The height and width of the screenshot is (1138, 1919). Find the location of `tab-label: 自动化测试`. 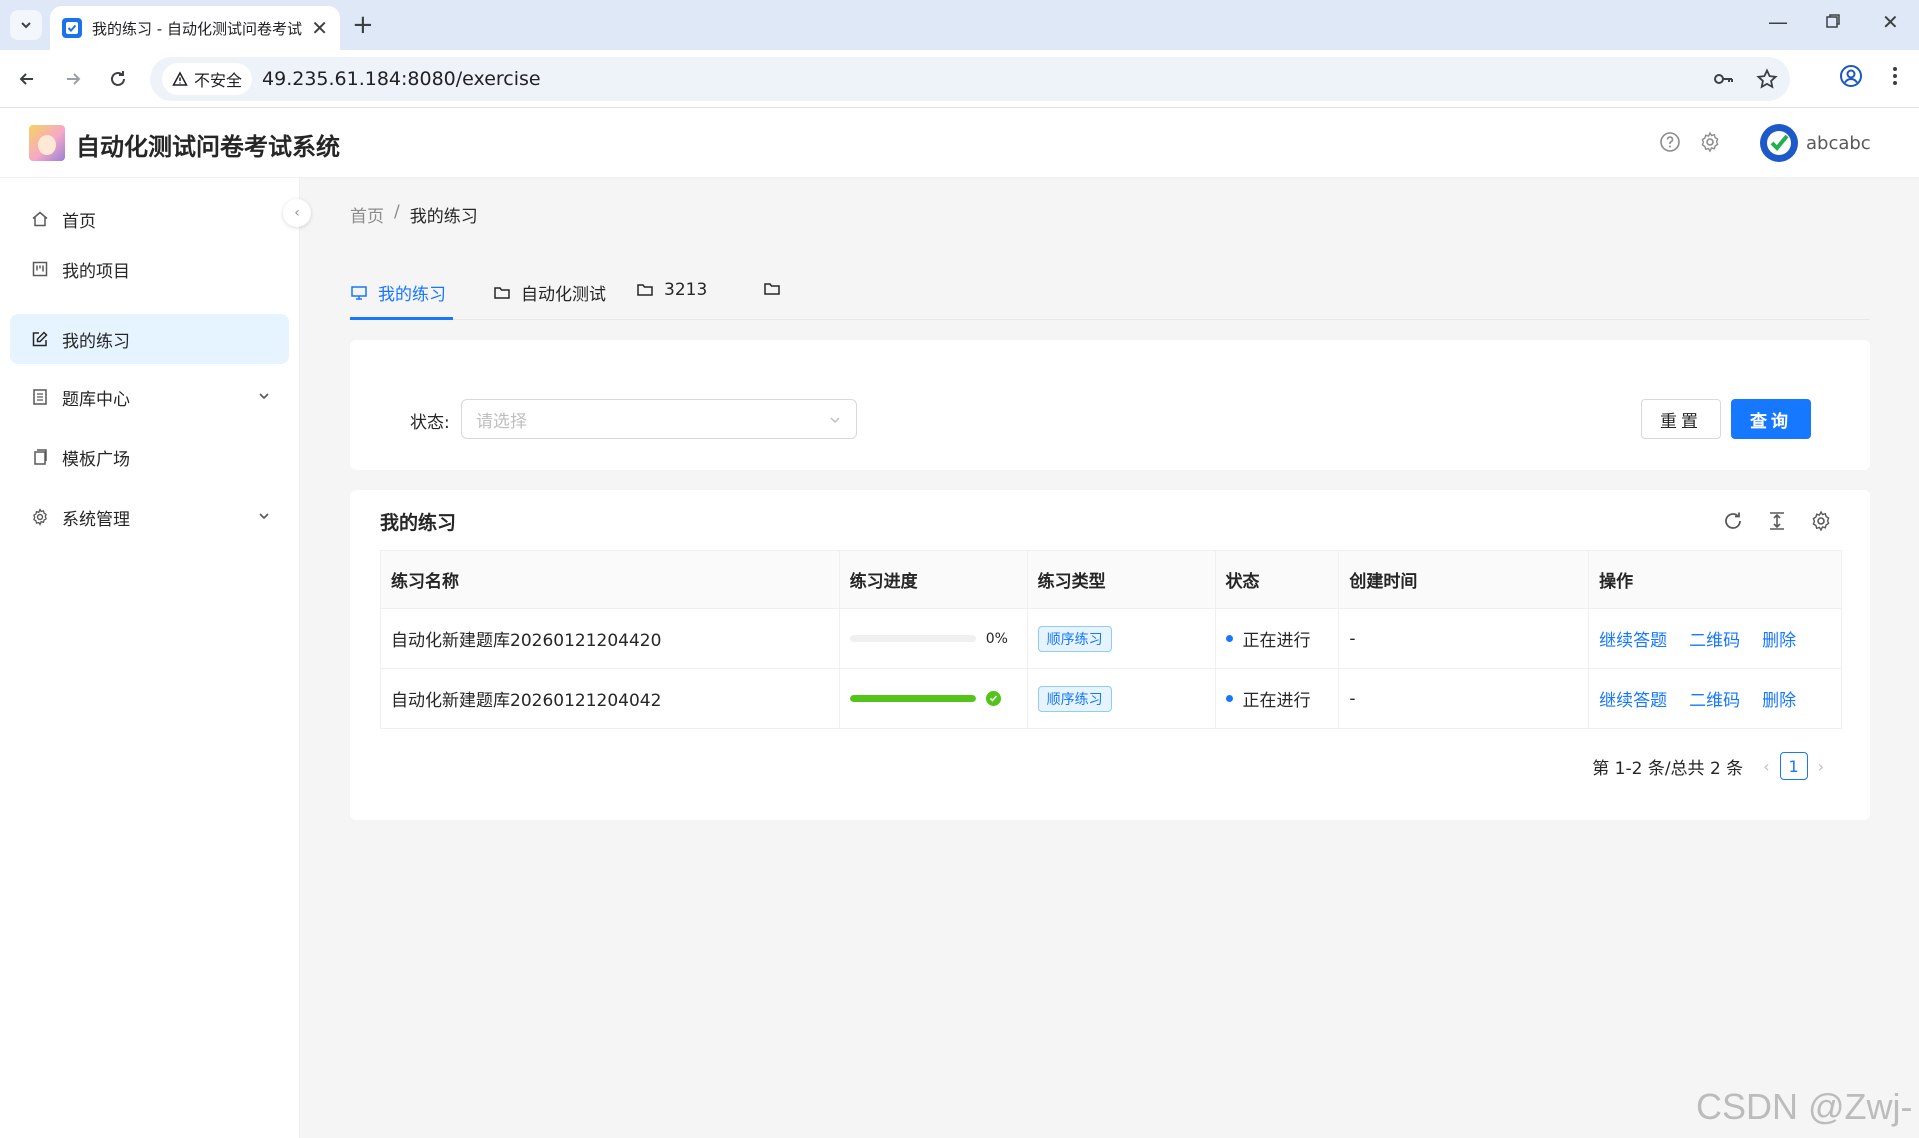

tab-label: 自动化测试 is located at coordinates (563, 295).